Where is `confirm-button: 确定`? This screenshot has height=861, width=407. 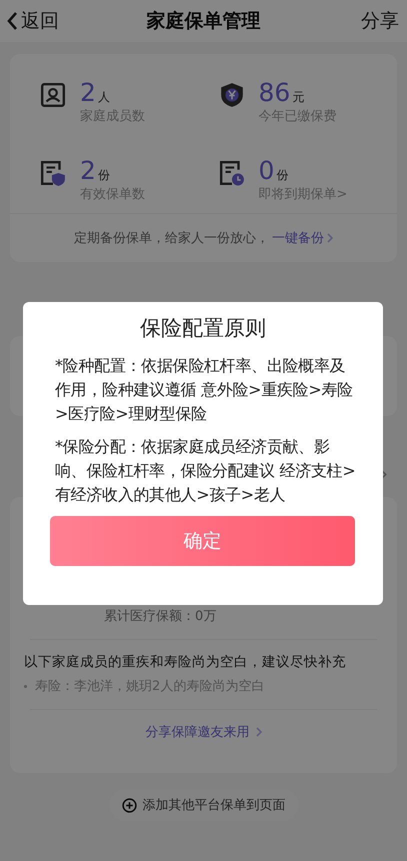 confirm-button: 确定 is located at coordinates (202, 541).